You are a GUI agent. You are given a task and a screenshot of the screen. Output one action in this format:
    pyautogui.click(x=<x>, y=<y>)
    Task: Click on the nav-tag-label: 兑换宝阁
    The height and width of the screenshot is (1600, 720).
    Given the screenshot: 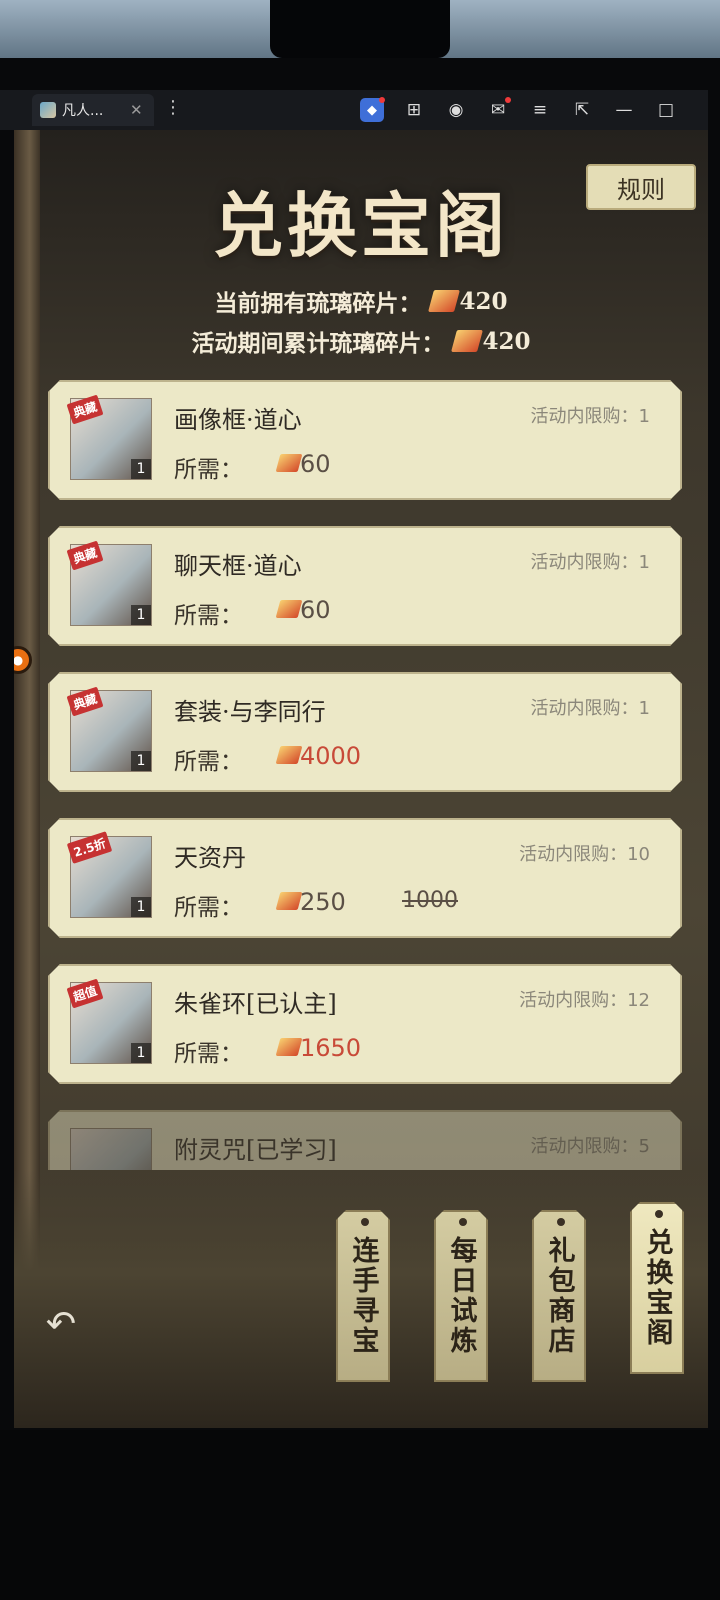 What is the action you would take?
    pyautogui.click(x=657, y=1288)
    